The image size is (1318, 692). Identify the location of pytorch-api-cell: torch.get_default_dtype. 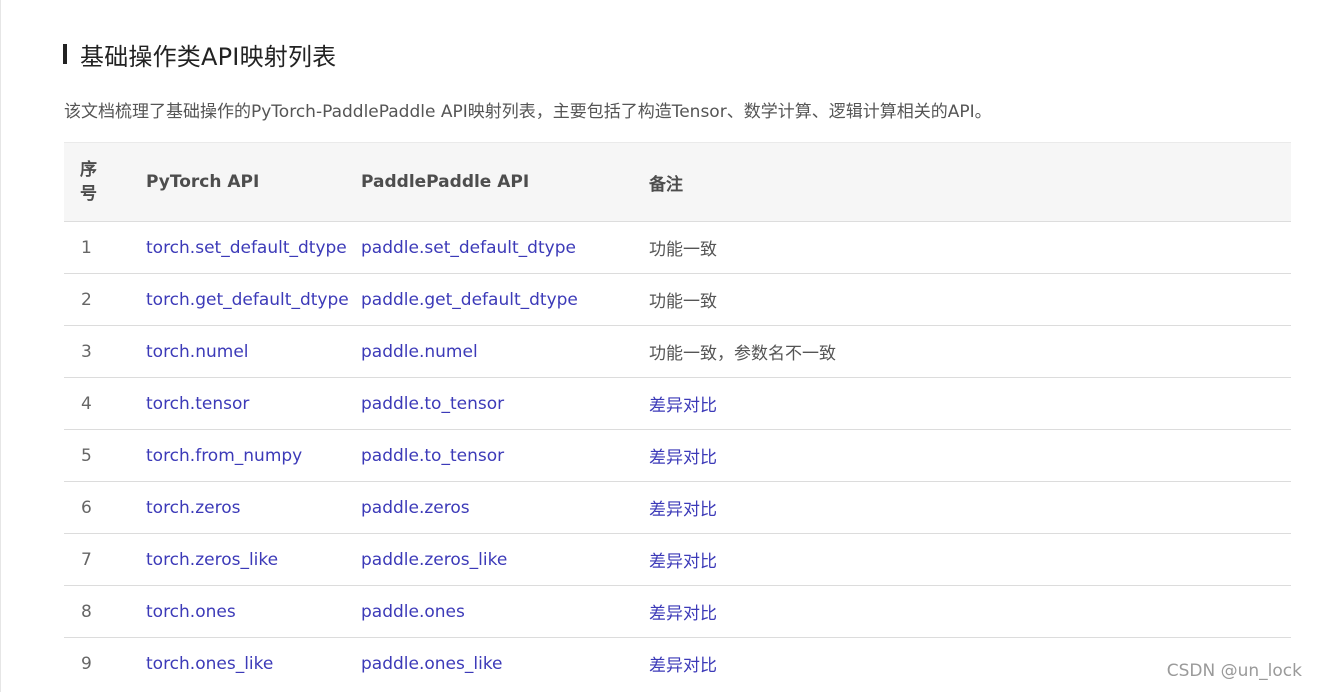
(253, 300).